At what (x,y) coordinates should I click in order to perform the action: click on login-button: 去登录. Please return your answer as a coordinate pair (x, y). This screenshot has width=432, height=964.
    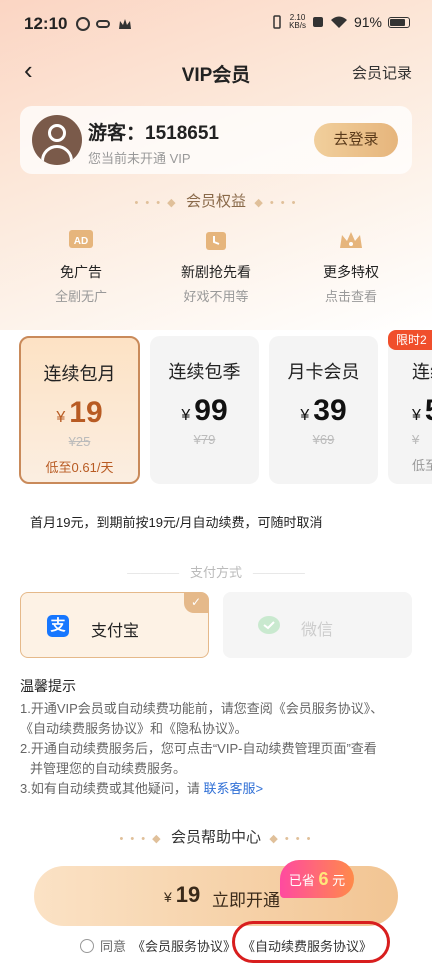
    Looking at the image, I should click on (356, 140).